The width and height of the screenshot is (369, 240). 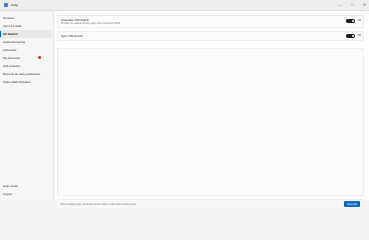 I want to click on sidebar-item-advanced: Advanced, so click(x=26, y=50).